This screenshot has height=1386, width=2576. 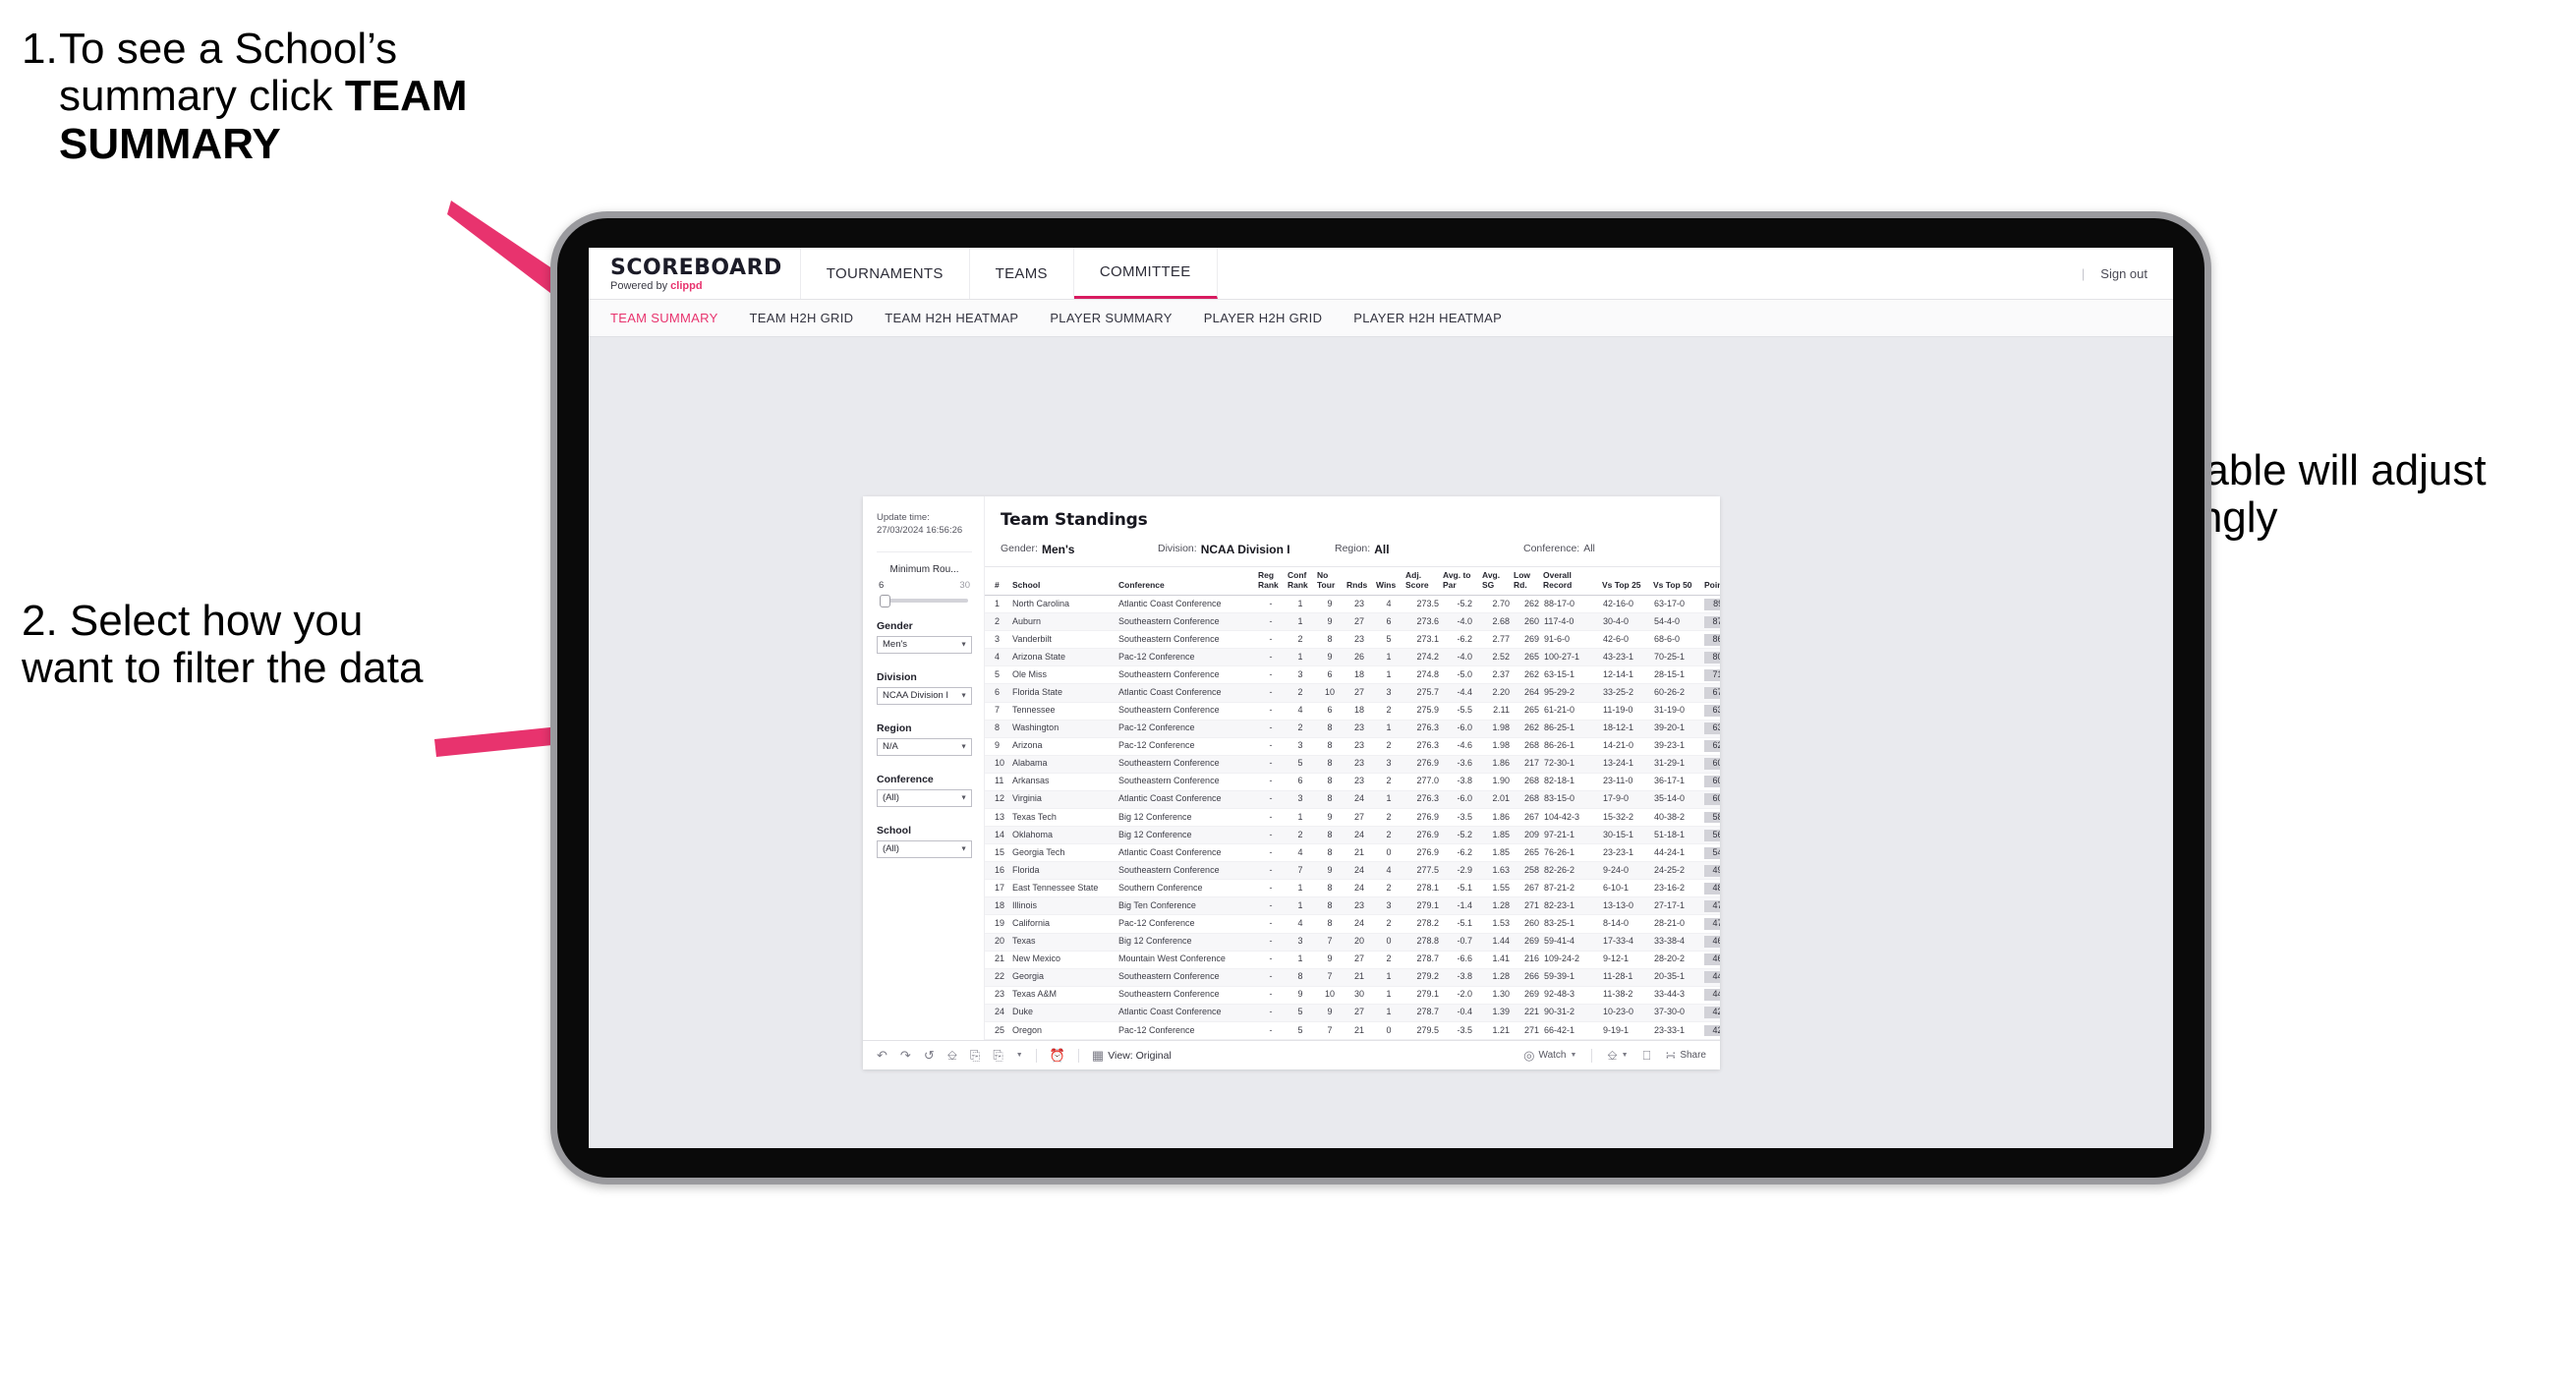 What do you see at coordinates (1063, 658) in the screenshot?
I see `cell-school: Arizona State` at bounding box center [1063, 658].